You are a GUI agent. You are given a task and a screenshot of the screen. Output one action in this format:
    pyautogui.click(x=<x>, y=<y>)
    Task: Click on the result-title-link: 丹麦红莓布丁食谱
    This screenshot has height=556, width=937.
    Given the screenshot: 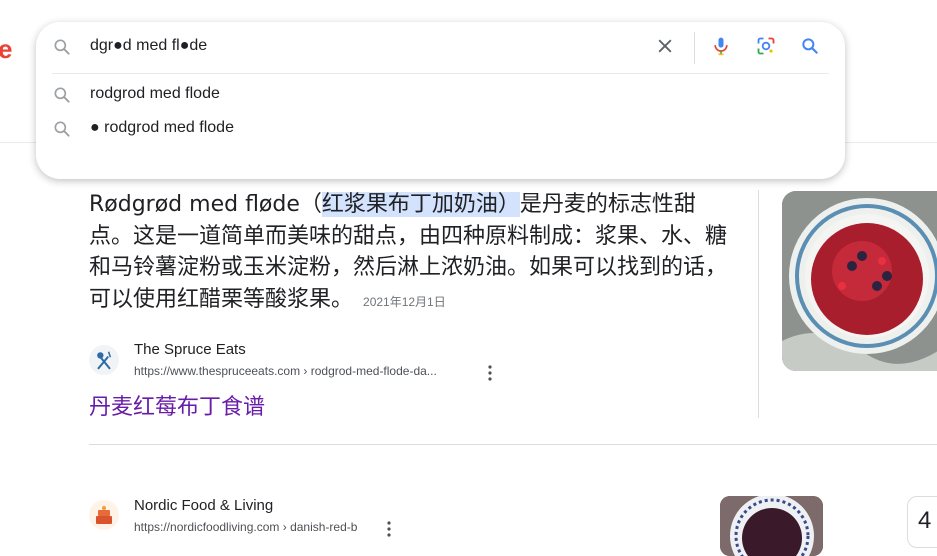 What is the action you would take?
    pyautogui.click(x=177, y=405)
    